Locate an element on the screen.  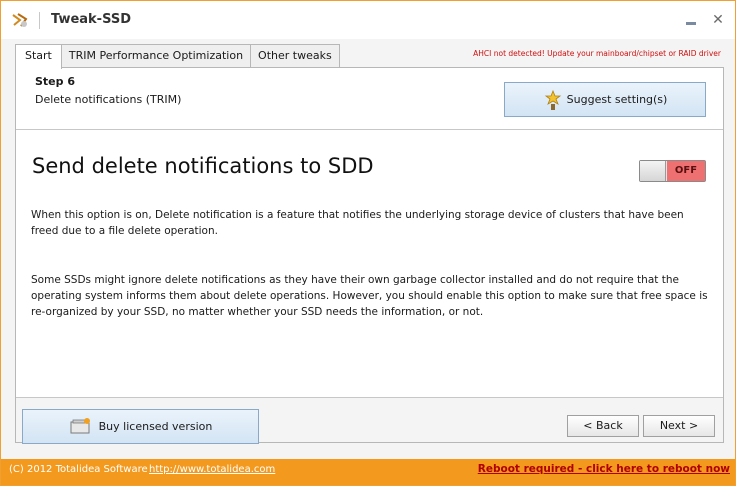
title-bar: Tweak-SSD ✕ is located at coordinates (368, 20).